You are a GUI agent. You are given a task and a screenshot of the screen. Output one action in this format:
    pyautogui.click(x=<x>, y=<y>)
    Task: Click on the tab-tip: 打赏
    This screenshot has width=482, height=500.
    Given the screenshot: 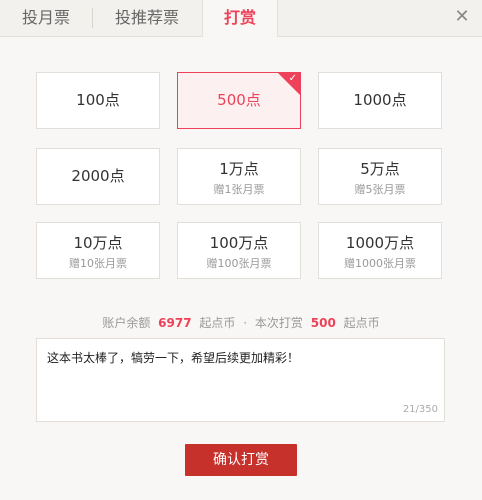 What is the action you would take?
    pyautogui.click(x=240, y=18)
    